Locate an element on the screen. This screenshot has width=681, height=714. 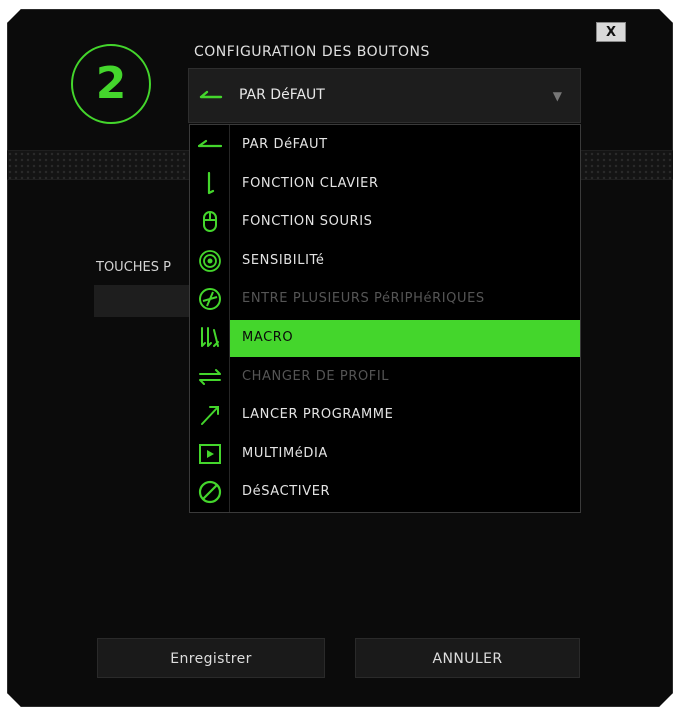
close-button: X is located at coordinates (611, 32).